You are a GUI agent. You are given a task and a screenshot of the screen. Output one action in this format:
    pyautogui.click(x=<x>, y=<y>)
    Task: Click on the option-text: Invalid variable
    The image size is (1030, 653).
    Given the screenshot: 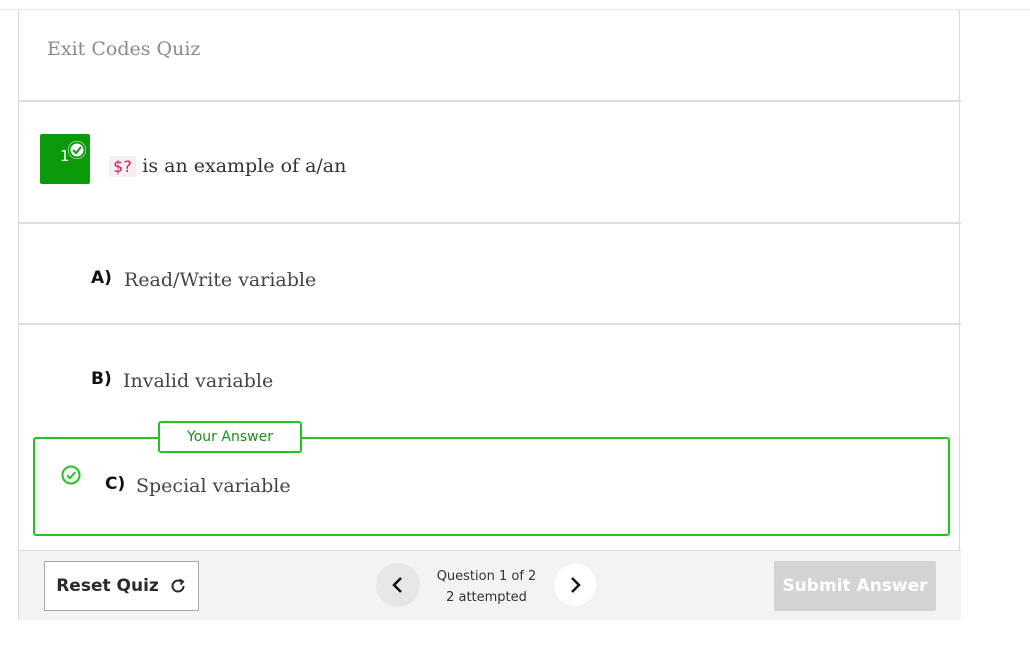 What is the action you would take?
    pyautogui.click(x=198, y=381)
    